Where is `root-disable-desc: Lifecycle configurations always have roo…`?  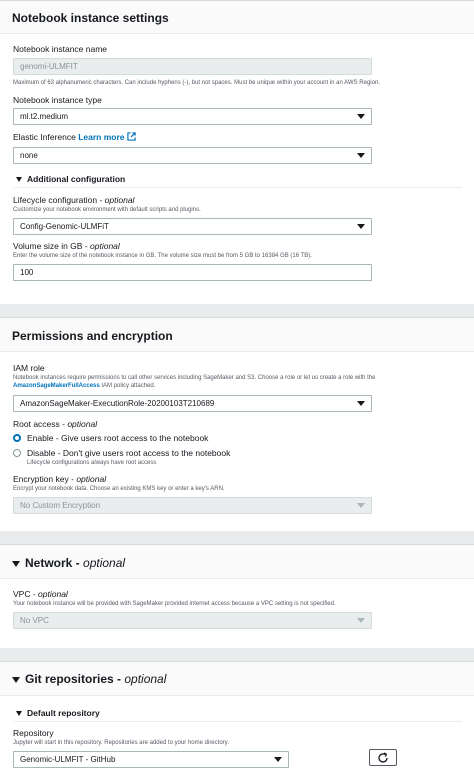 root-disable-desc: Lifecycle configurations always have roo… is located at coordinates (92, 463).